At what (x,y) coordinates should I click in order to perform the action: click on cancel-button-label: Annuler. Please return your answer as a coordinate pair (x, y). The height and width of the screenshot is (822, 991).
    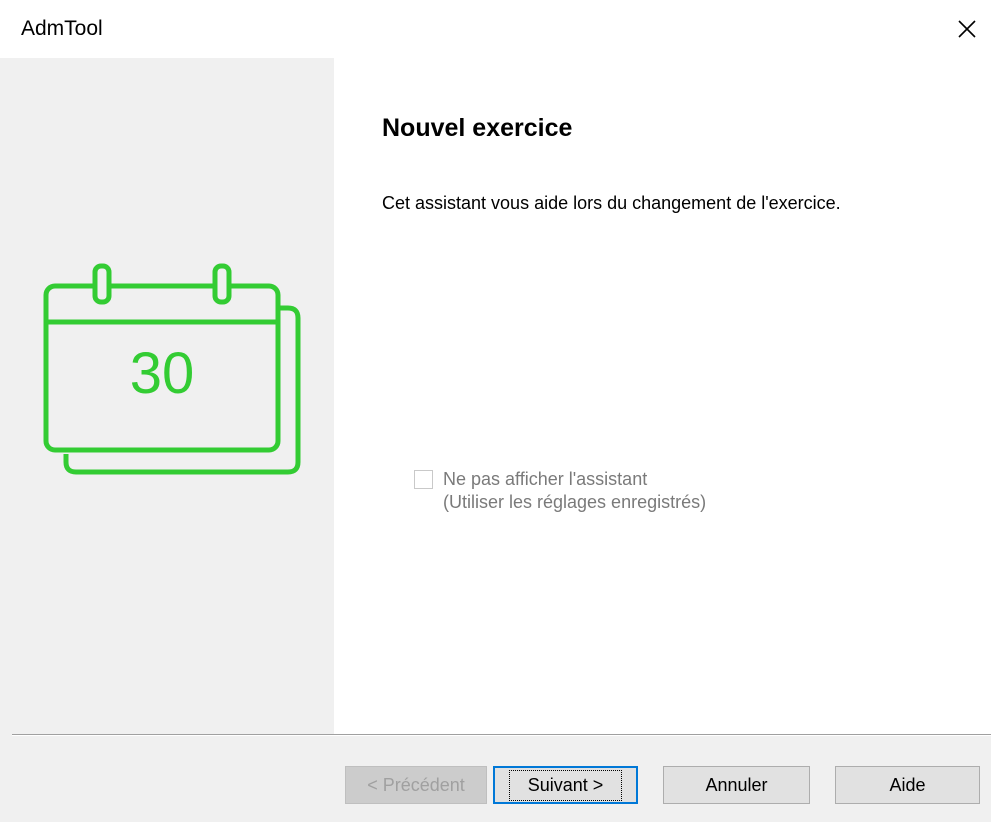
    Looking at the image, I should click on (736, 784).